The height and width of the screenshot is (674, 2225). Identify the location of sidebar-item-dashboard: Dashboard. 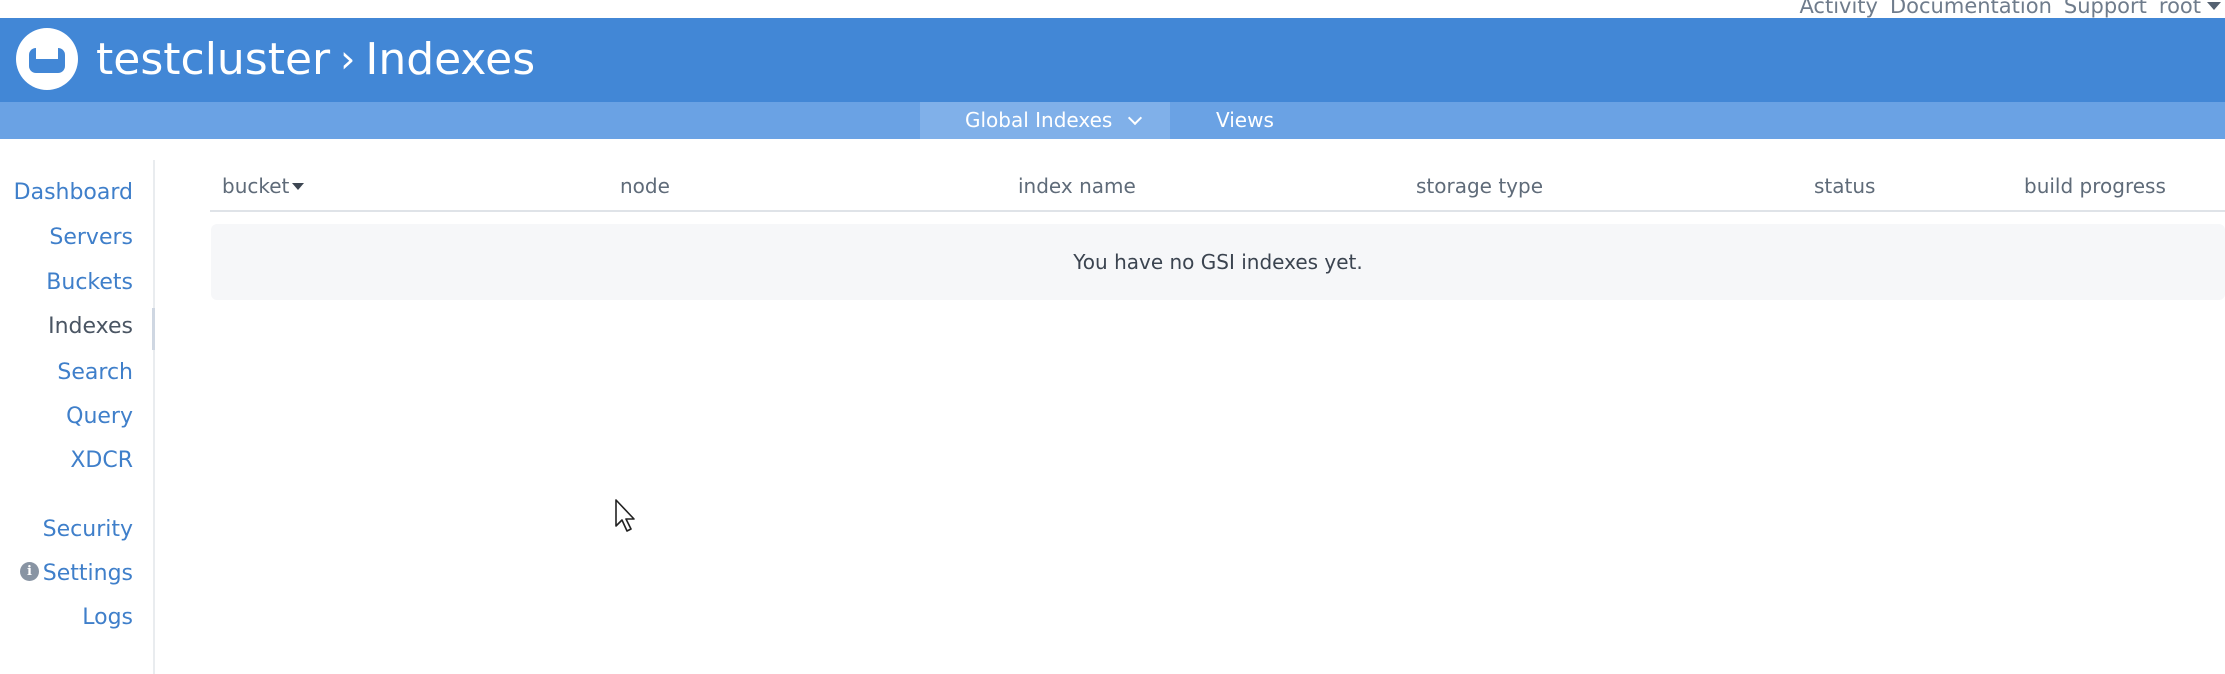
(73, 192).